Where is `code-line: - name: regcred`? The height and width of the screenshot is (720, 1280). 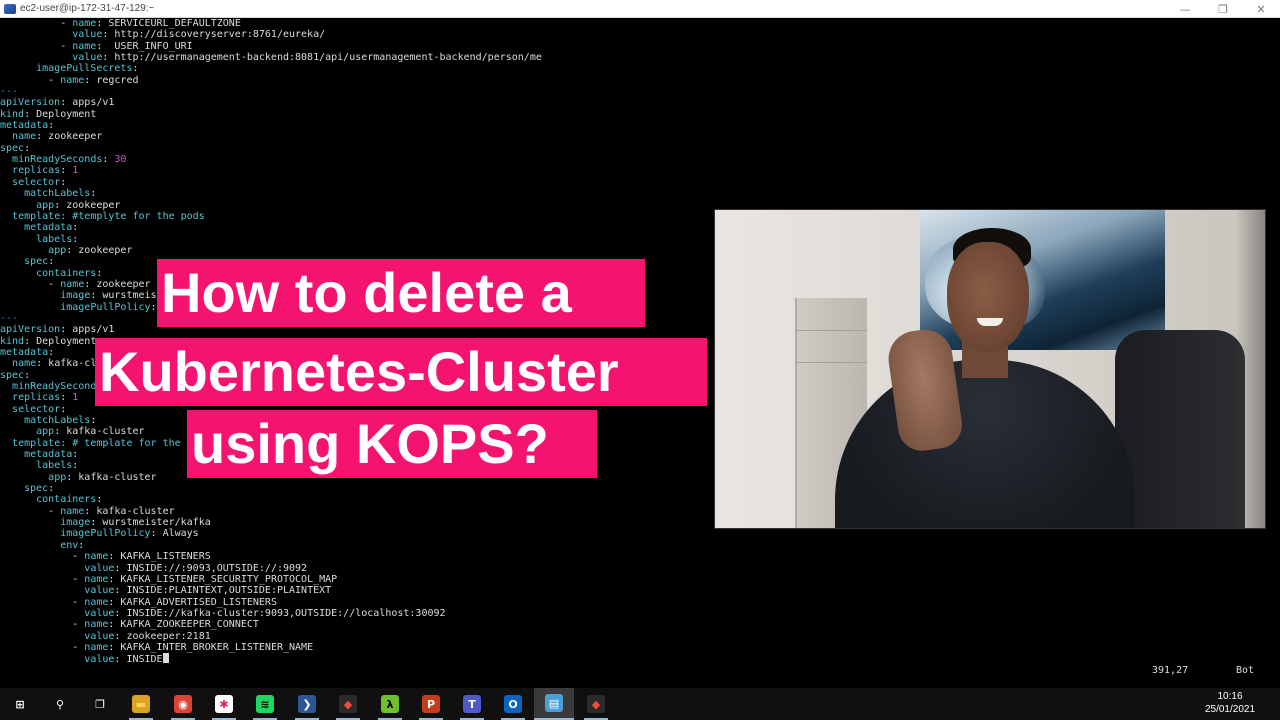
code-line: - name: regcred is located at coordinates (640, 80).